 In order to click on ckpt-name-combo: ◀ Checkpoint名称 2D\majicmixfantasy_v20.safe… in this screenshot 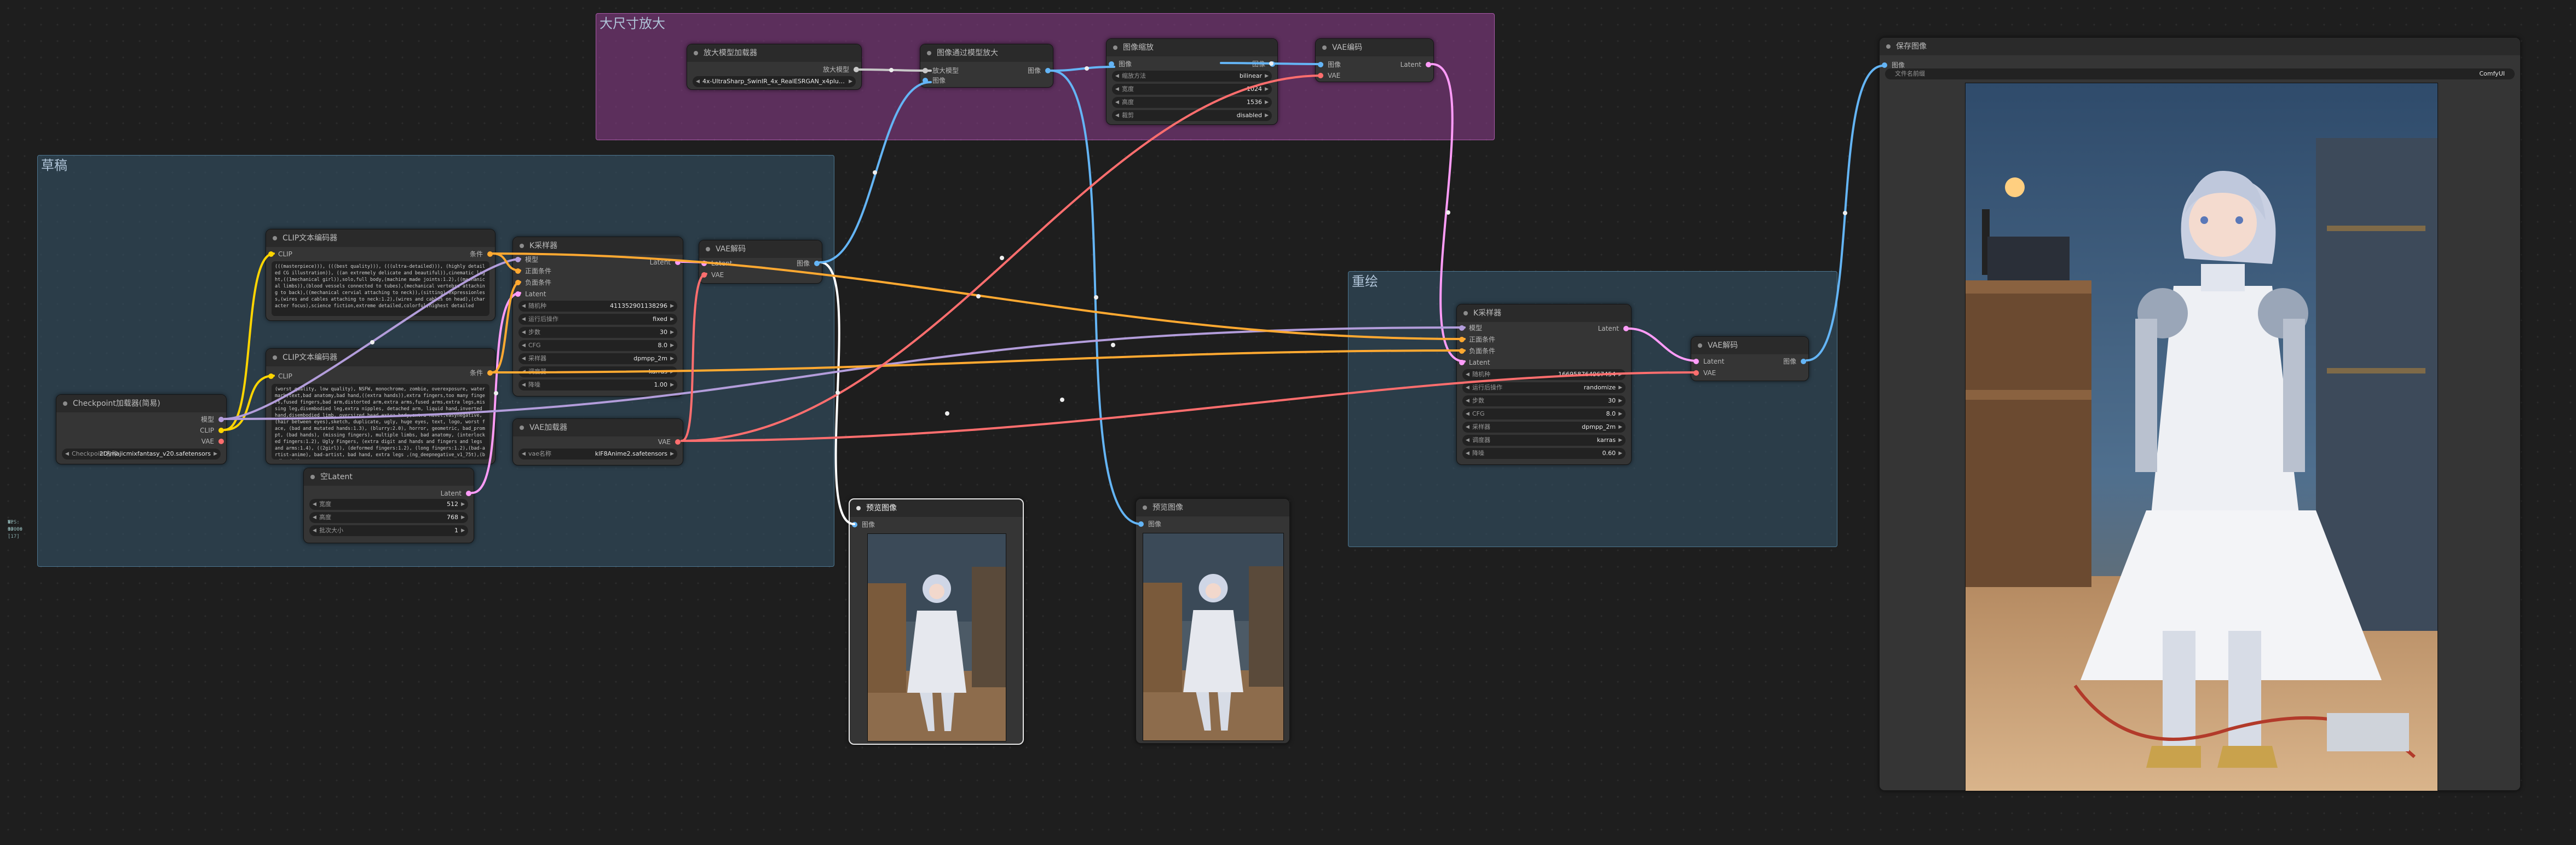, I will do `click(141, 454)`.